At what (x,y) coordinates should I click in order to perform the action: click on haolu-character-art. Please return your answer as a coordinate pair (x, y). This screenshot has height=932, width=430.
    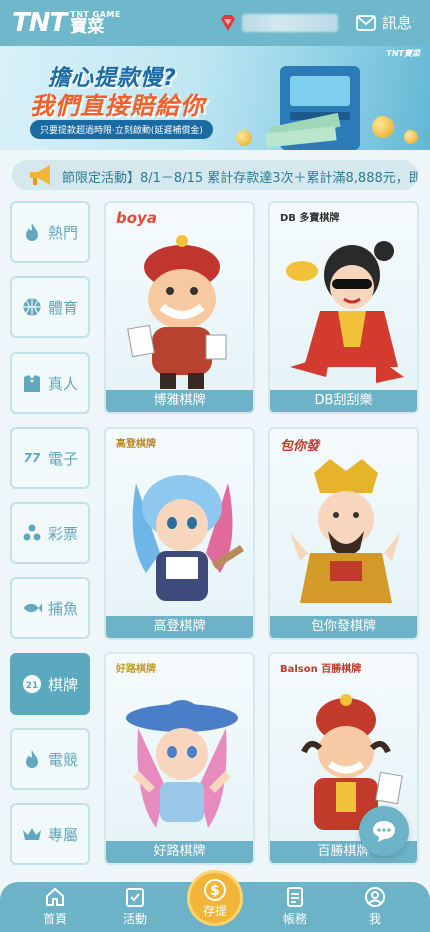
    Looking at the image, I should click on (182, 764).